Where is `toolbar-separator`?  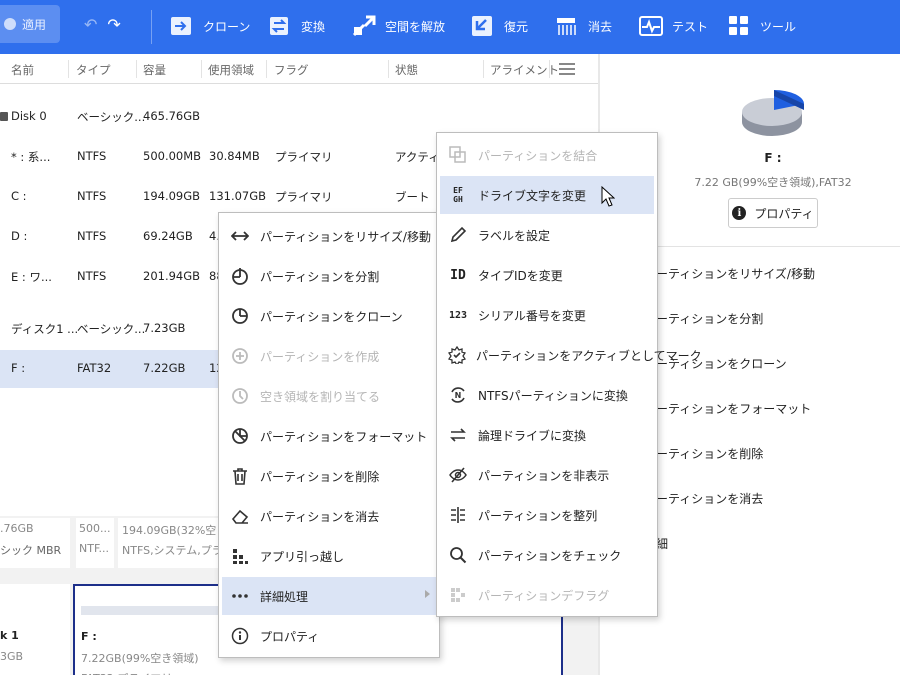 toolbar-separator is located at coordinates (151, 27).